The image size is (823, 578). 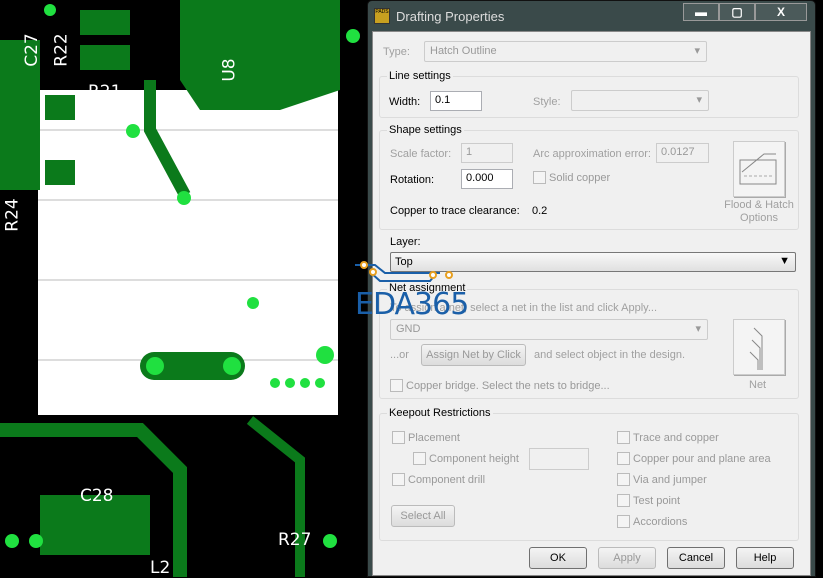 I want to click on copper-pour-checkbox: Copper pour and plane area, so click(x=694, y=458).